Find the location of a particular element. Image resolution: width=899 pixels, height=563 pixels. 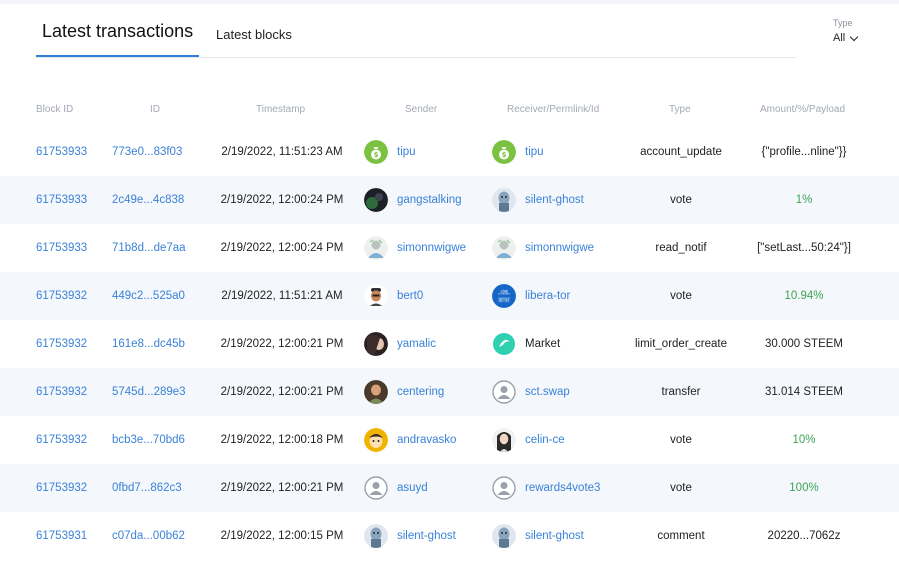

transaction-id-link: c07da...00b62 is located at coordinates (148, 536).